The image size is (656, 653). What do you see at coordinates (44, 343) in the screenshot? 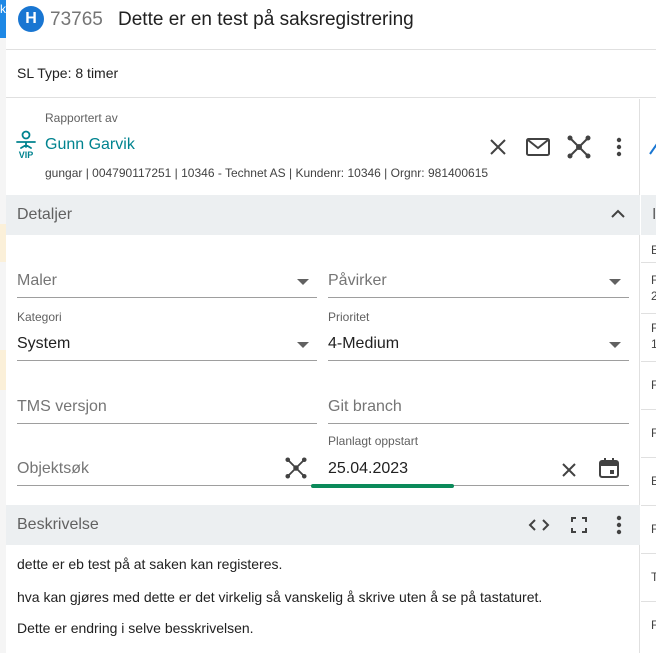
I see `kategori-value: System` at bounding box center [44, 343].